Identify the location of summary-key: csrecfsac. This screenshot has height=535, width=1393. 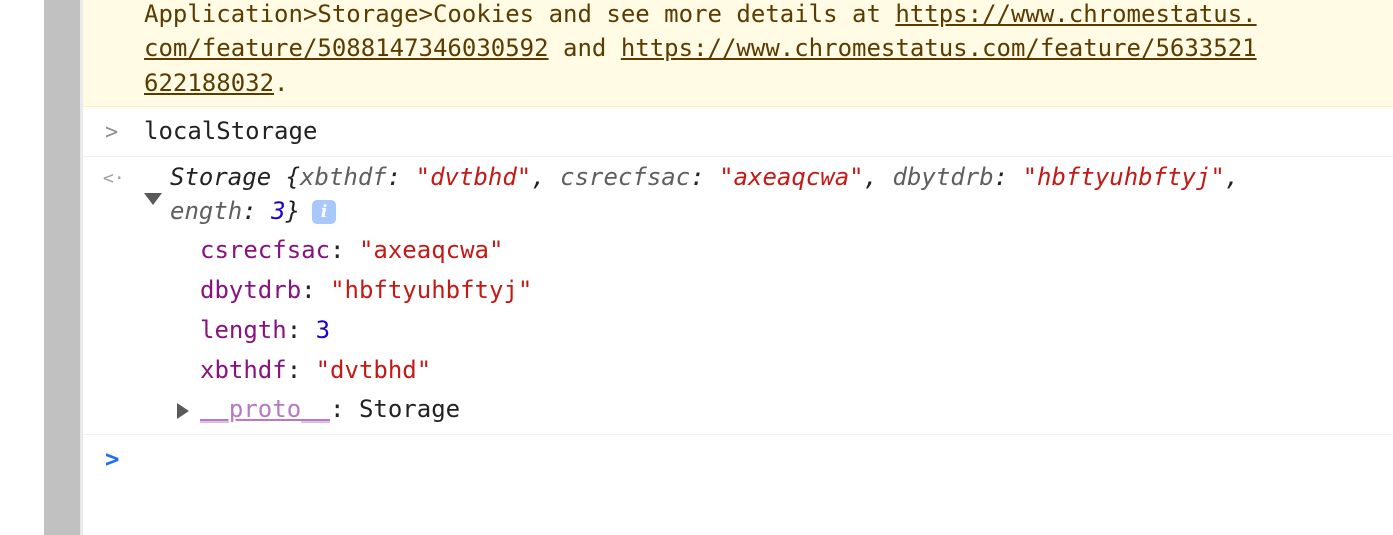
(625, 177).